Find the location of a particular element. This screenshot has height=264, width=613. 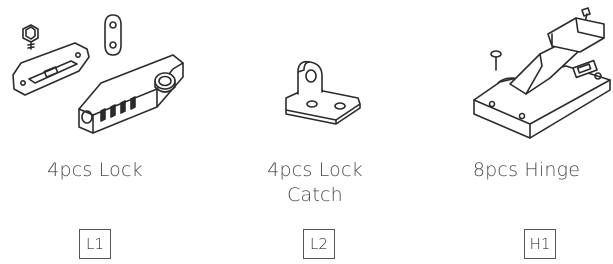

hinge-image is located at coordinates (541, 73).